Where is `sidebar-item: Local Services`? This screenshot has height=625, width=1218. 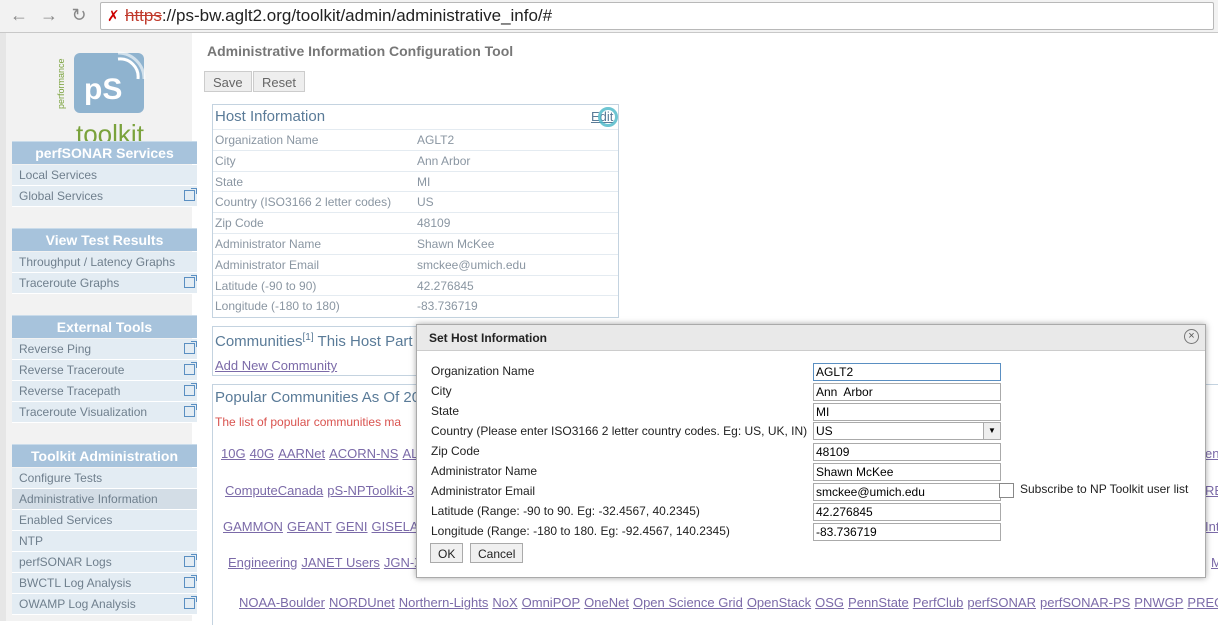
sidebar-item: Local Services is located at coordinates (104, 175).